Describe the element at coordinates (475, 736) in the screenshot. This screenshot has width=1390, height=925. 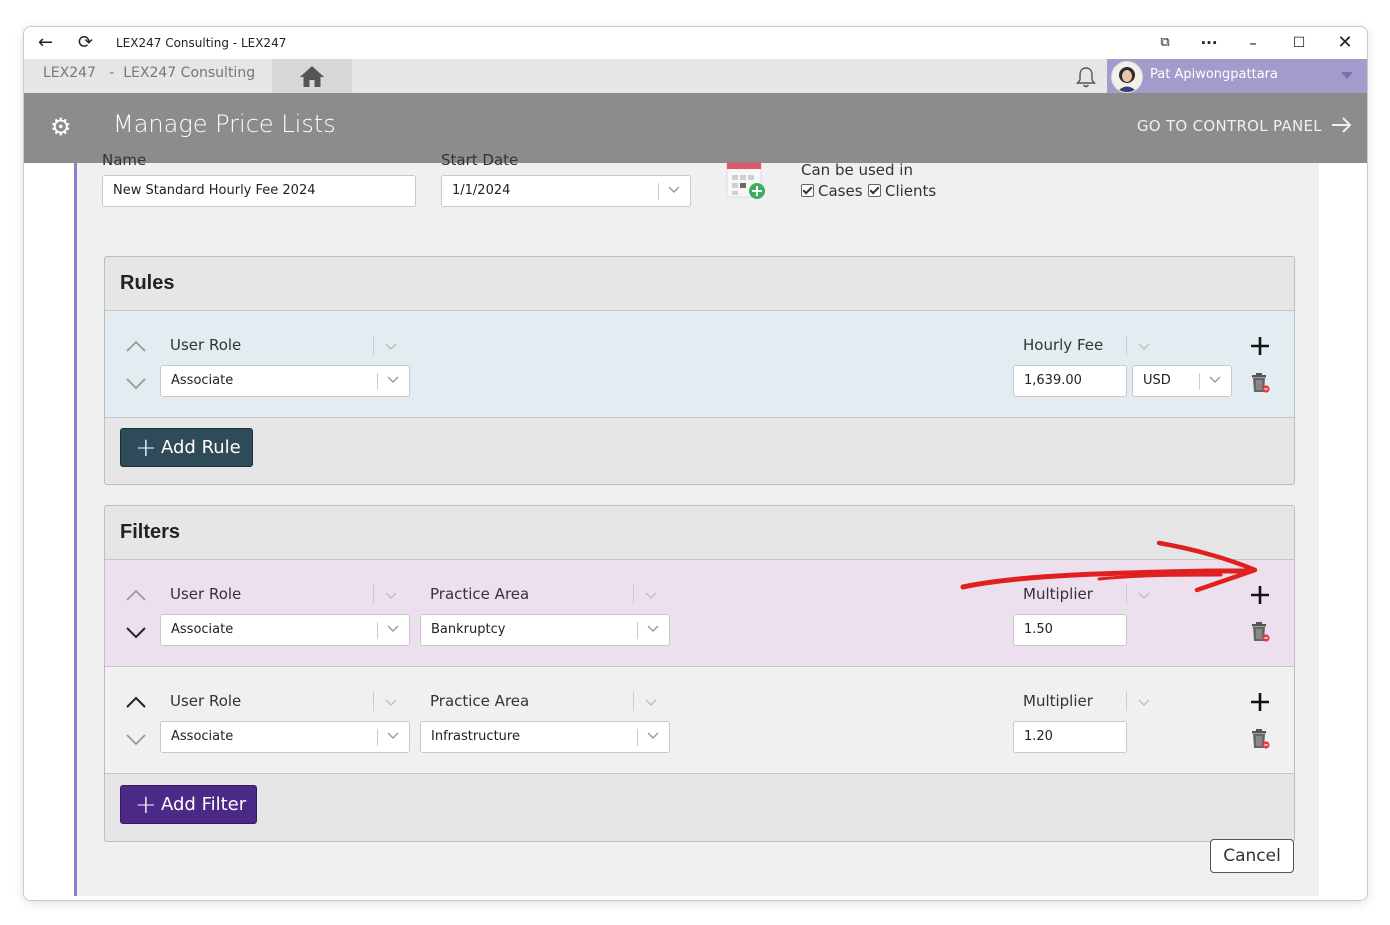
I see `practice-area-value: Infrastructure` at that location.